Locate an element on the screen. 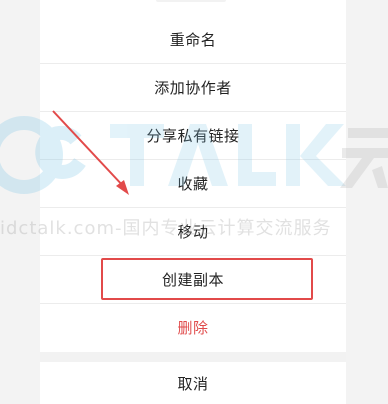  rename-menu-item: 重命名 is located at coordinates (193, 39).